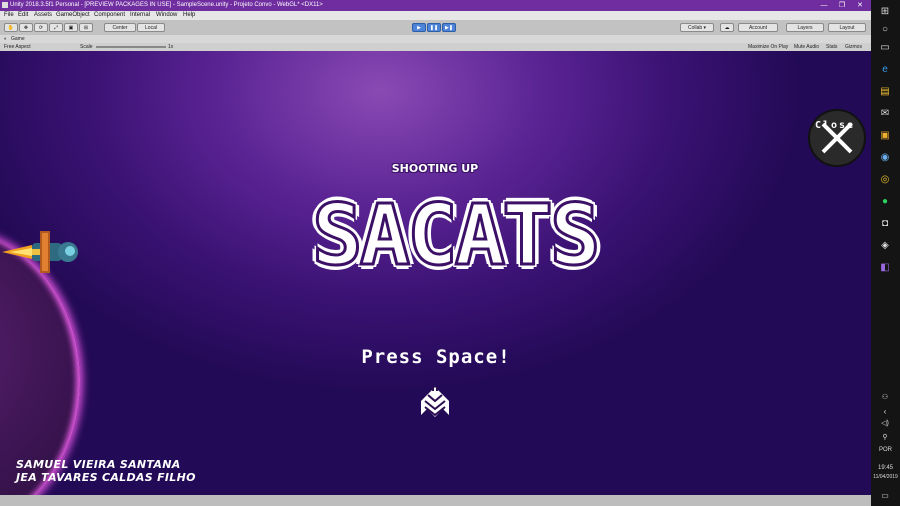 This screenshot has width=900, height=506. I want to click on menu-assets: Assets, so click(43, 15).